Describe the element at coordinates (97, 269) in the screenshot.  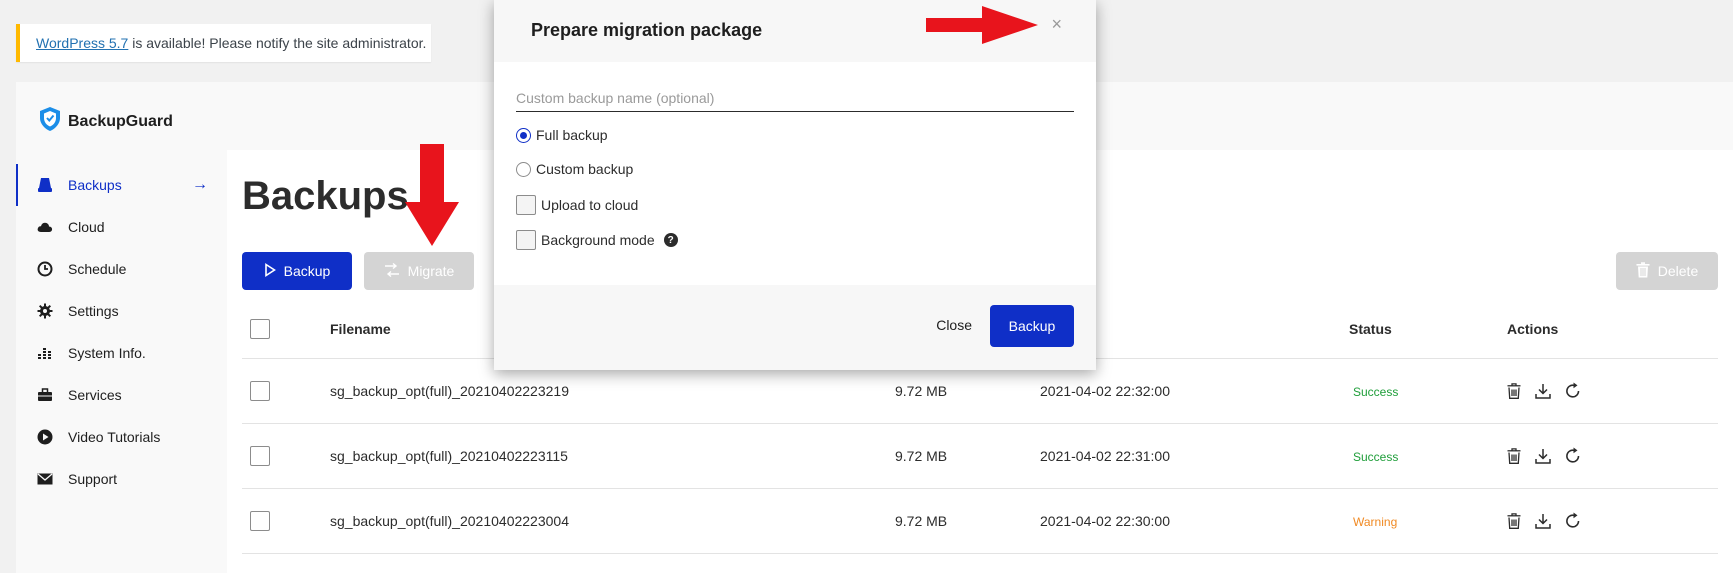
I see `sidebar-item-label: Schedule` at that location.